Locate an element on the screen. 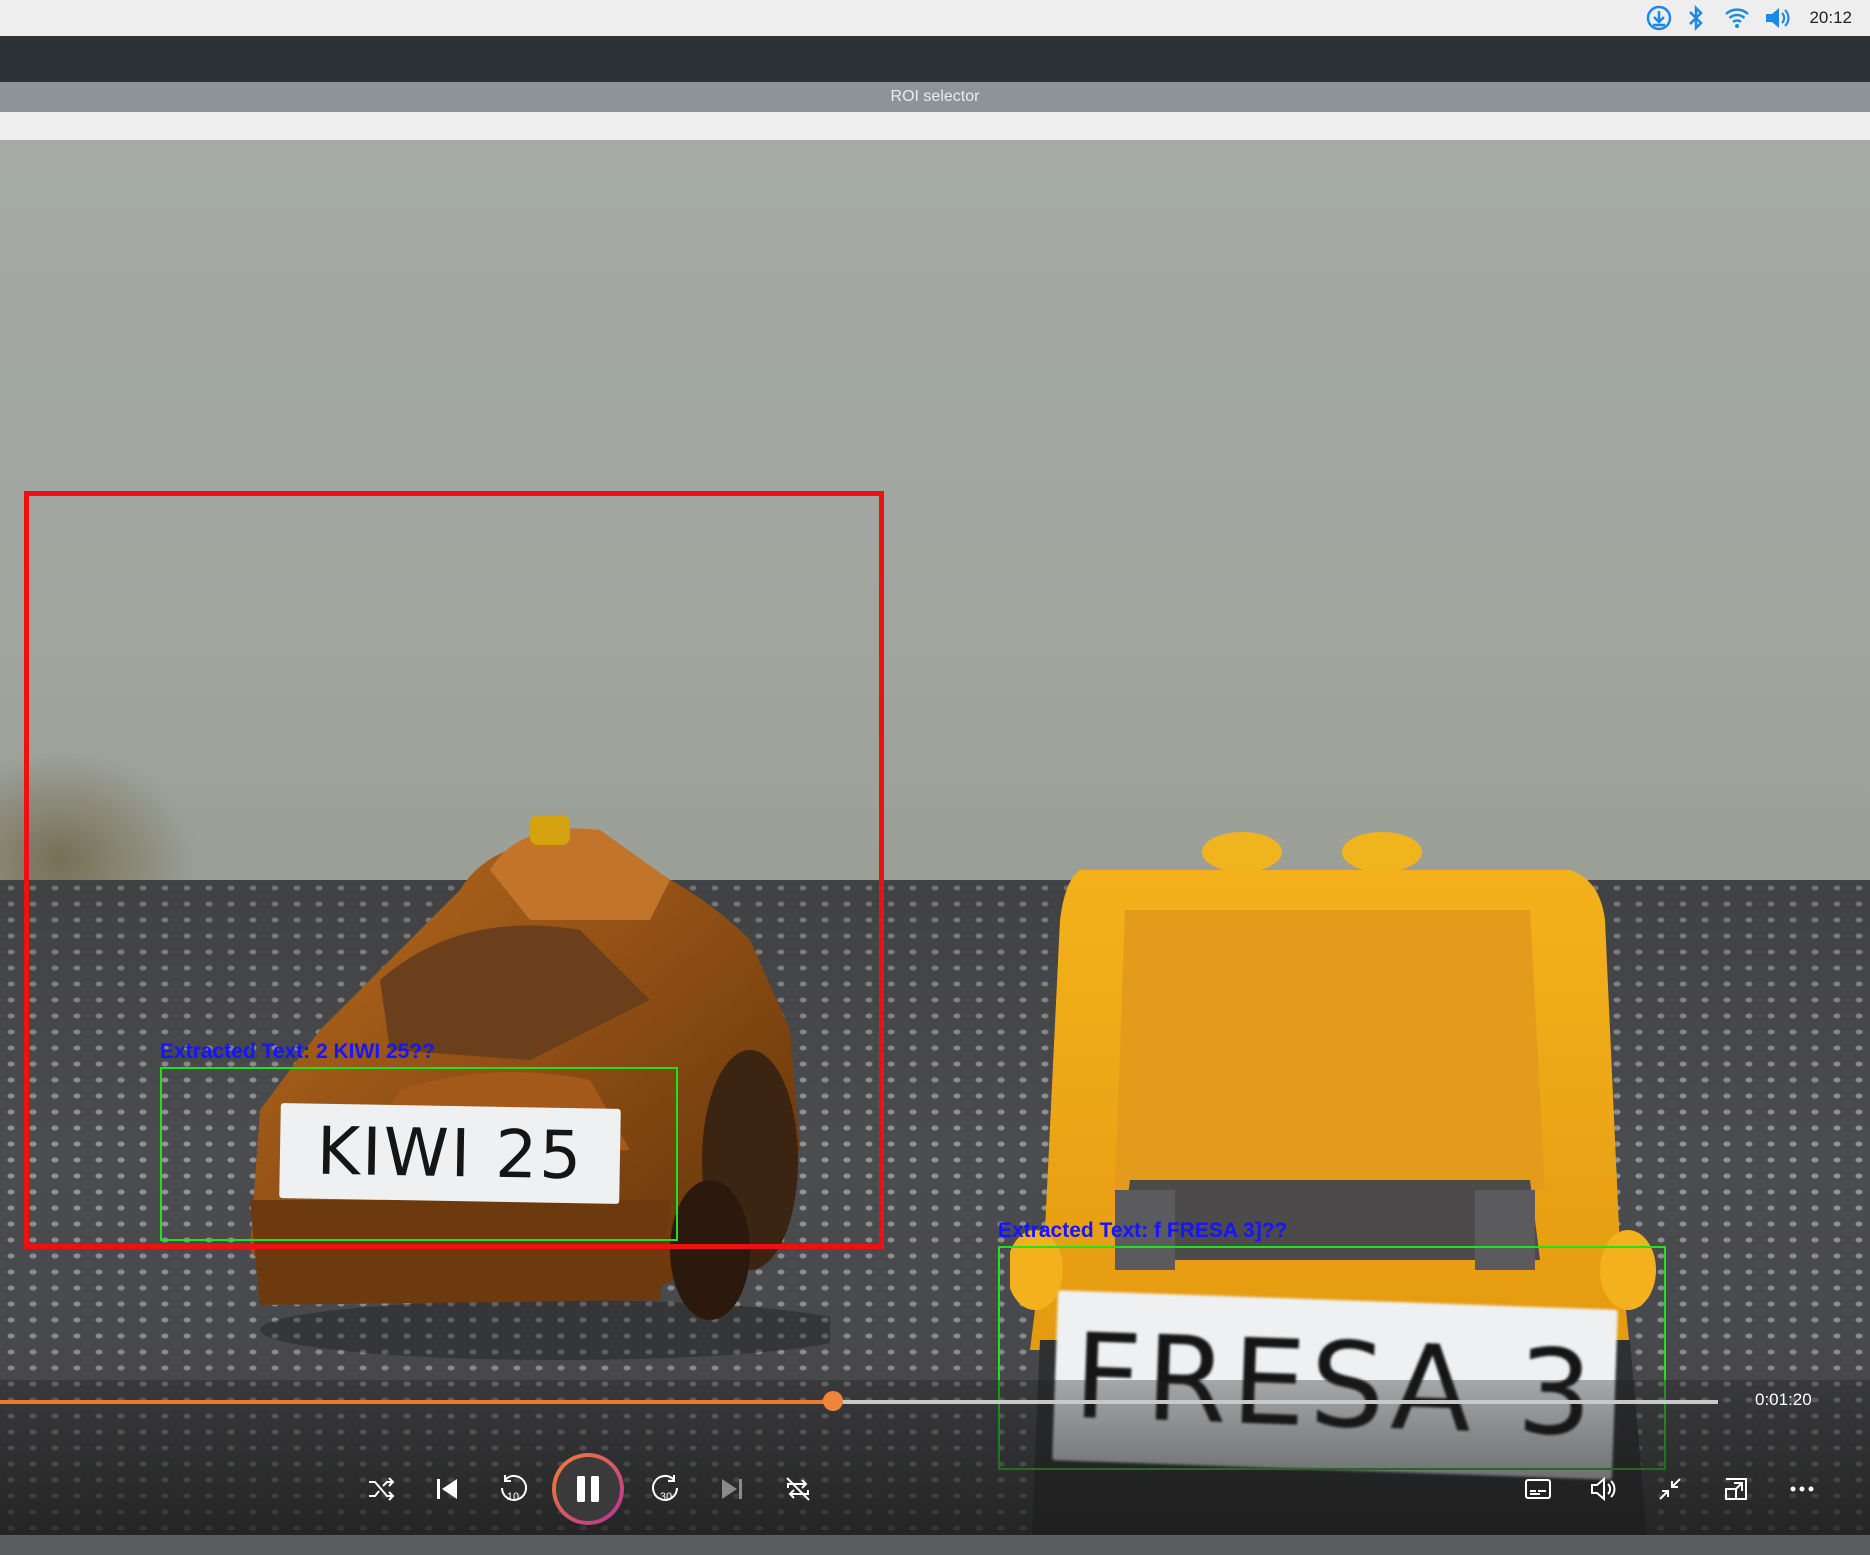  bluetooth-icon is located at coordinates (1696, 18).